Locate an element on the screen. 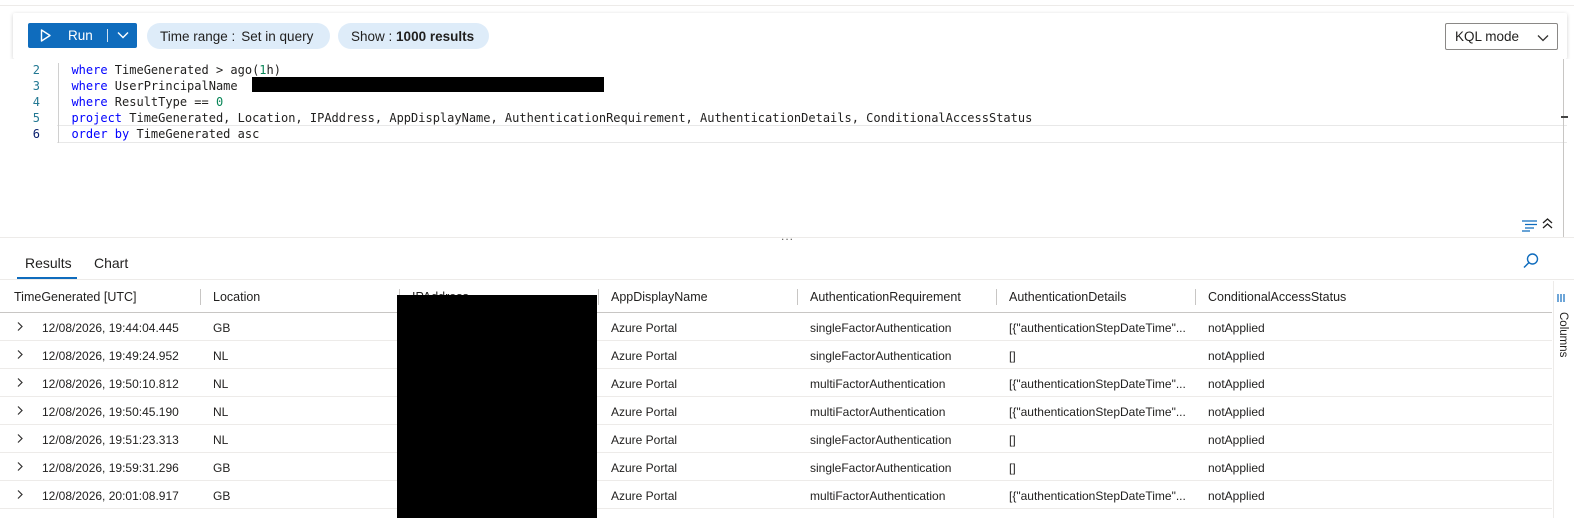 The image size is (1574, 518). editor-scrollbar is located at coordinates (1563, 148).